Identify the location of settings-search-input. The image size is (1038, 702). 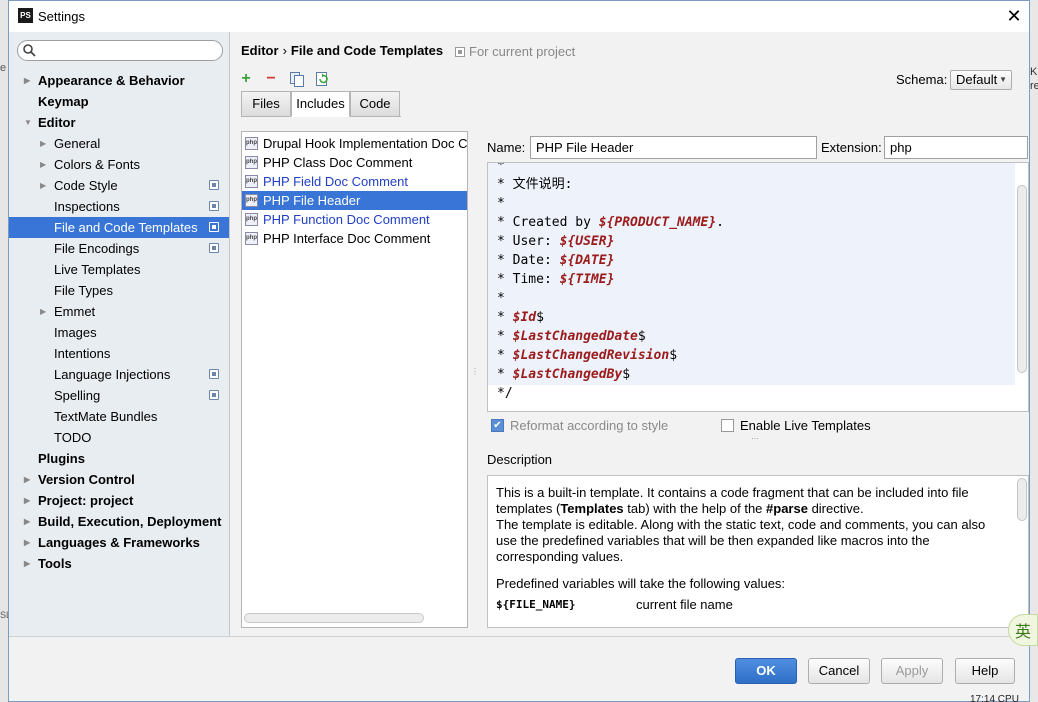
(120, 50).